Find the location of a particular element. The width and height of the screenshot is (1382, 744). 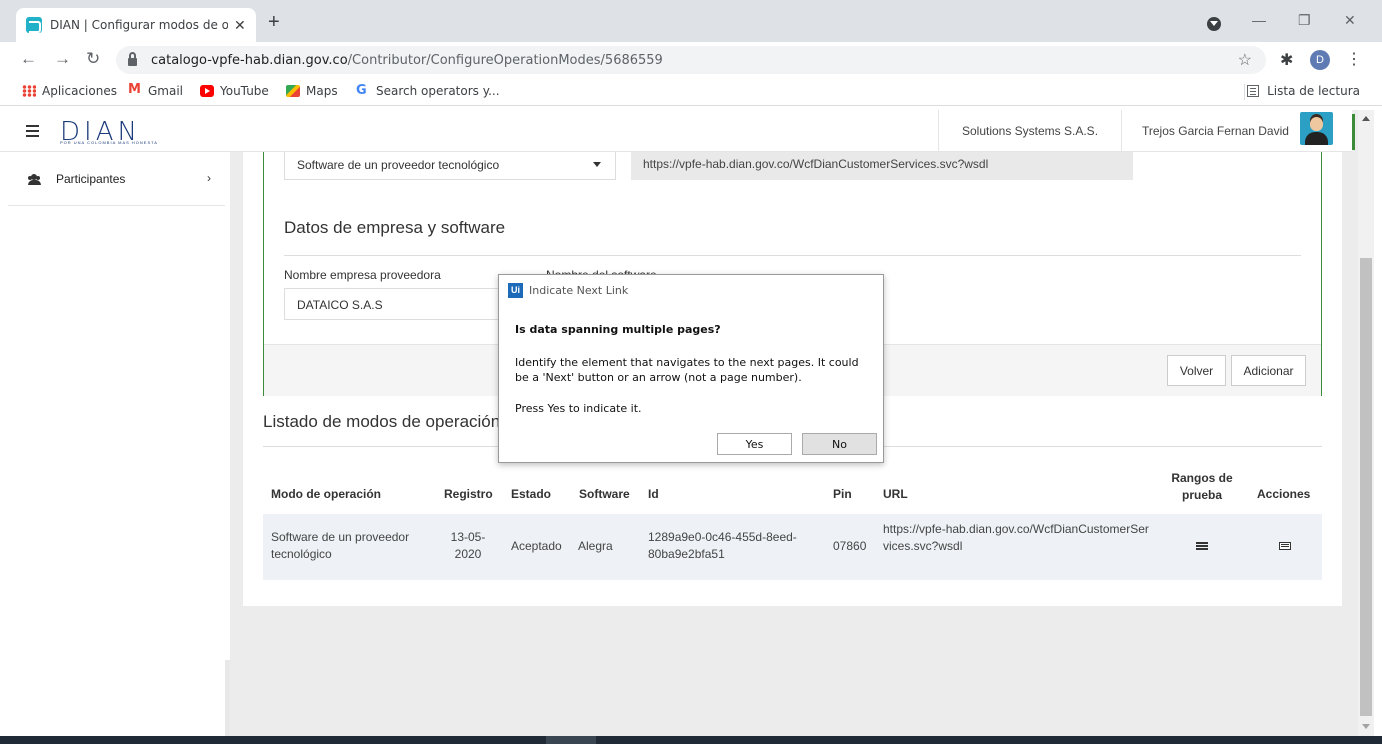

caret-down-icon is located at coordinates (597, 164).